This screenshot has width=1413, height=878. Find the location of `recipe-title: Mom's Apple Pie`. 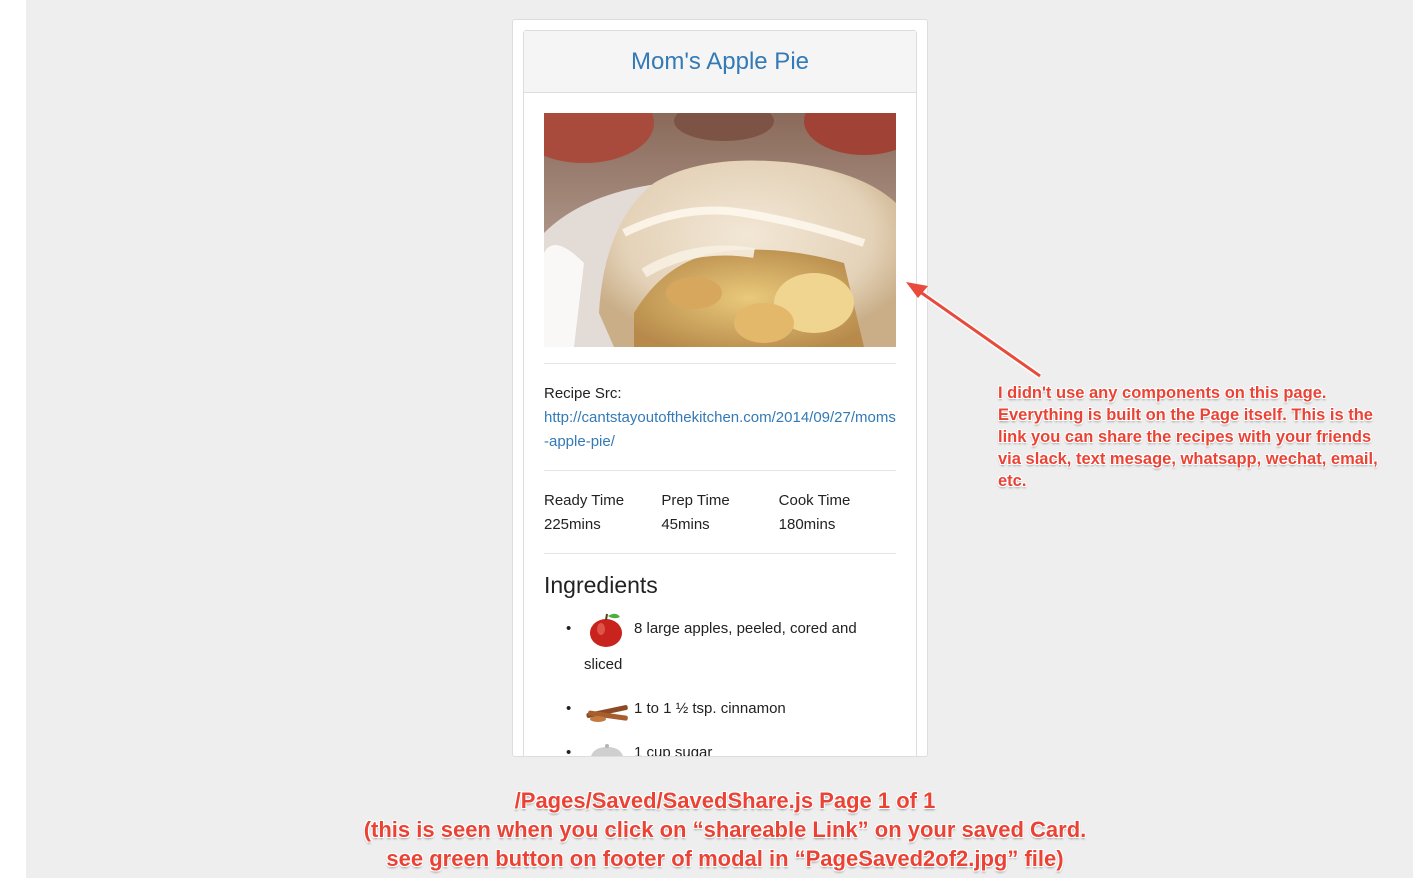

recipe-title: Mom's Apple Pie is located at coordinates (720, 61).